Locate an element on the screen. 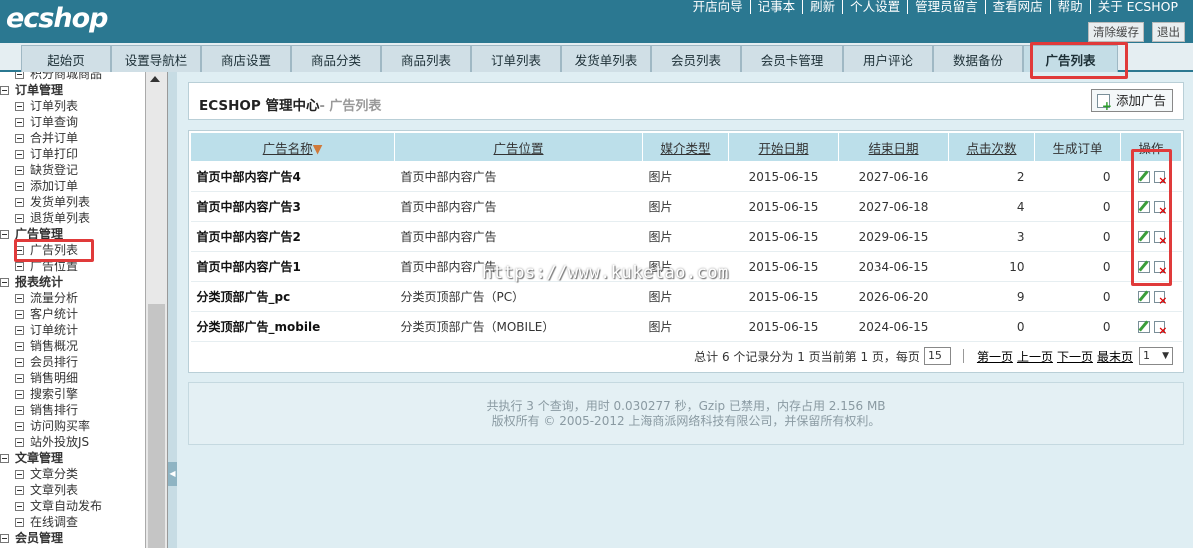 The width and height of the screenshot is (1193, 548). ad-name-cell: 首页中部内容广告2 is located at coordinates (292, 236).